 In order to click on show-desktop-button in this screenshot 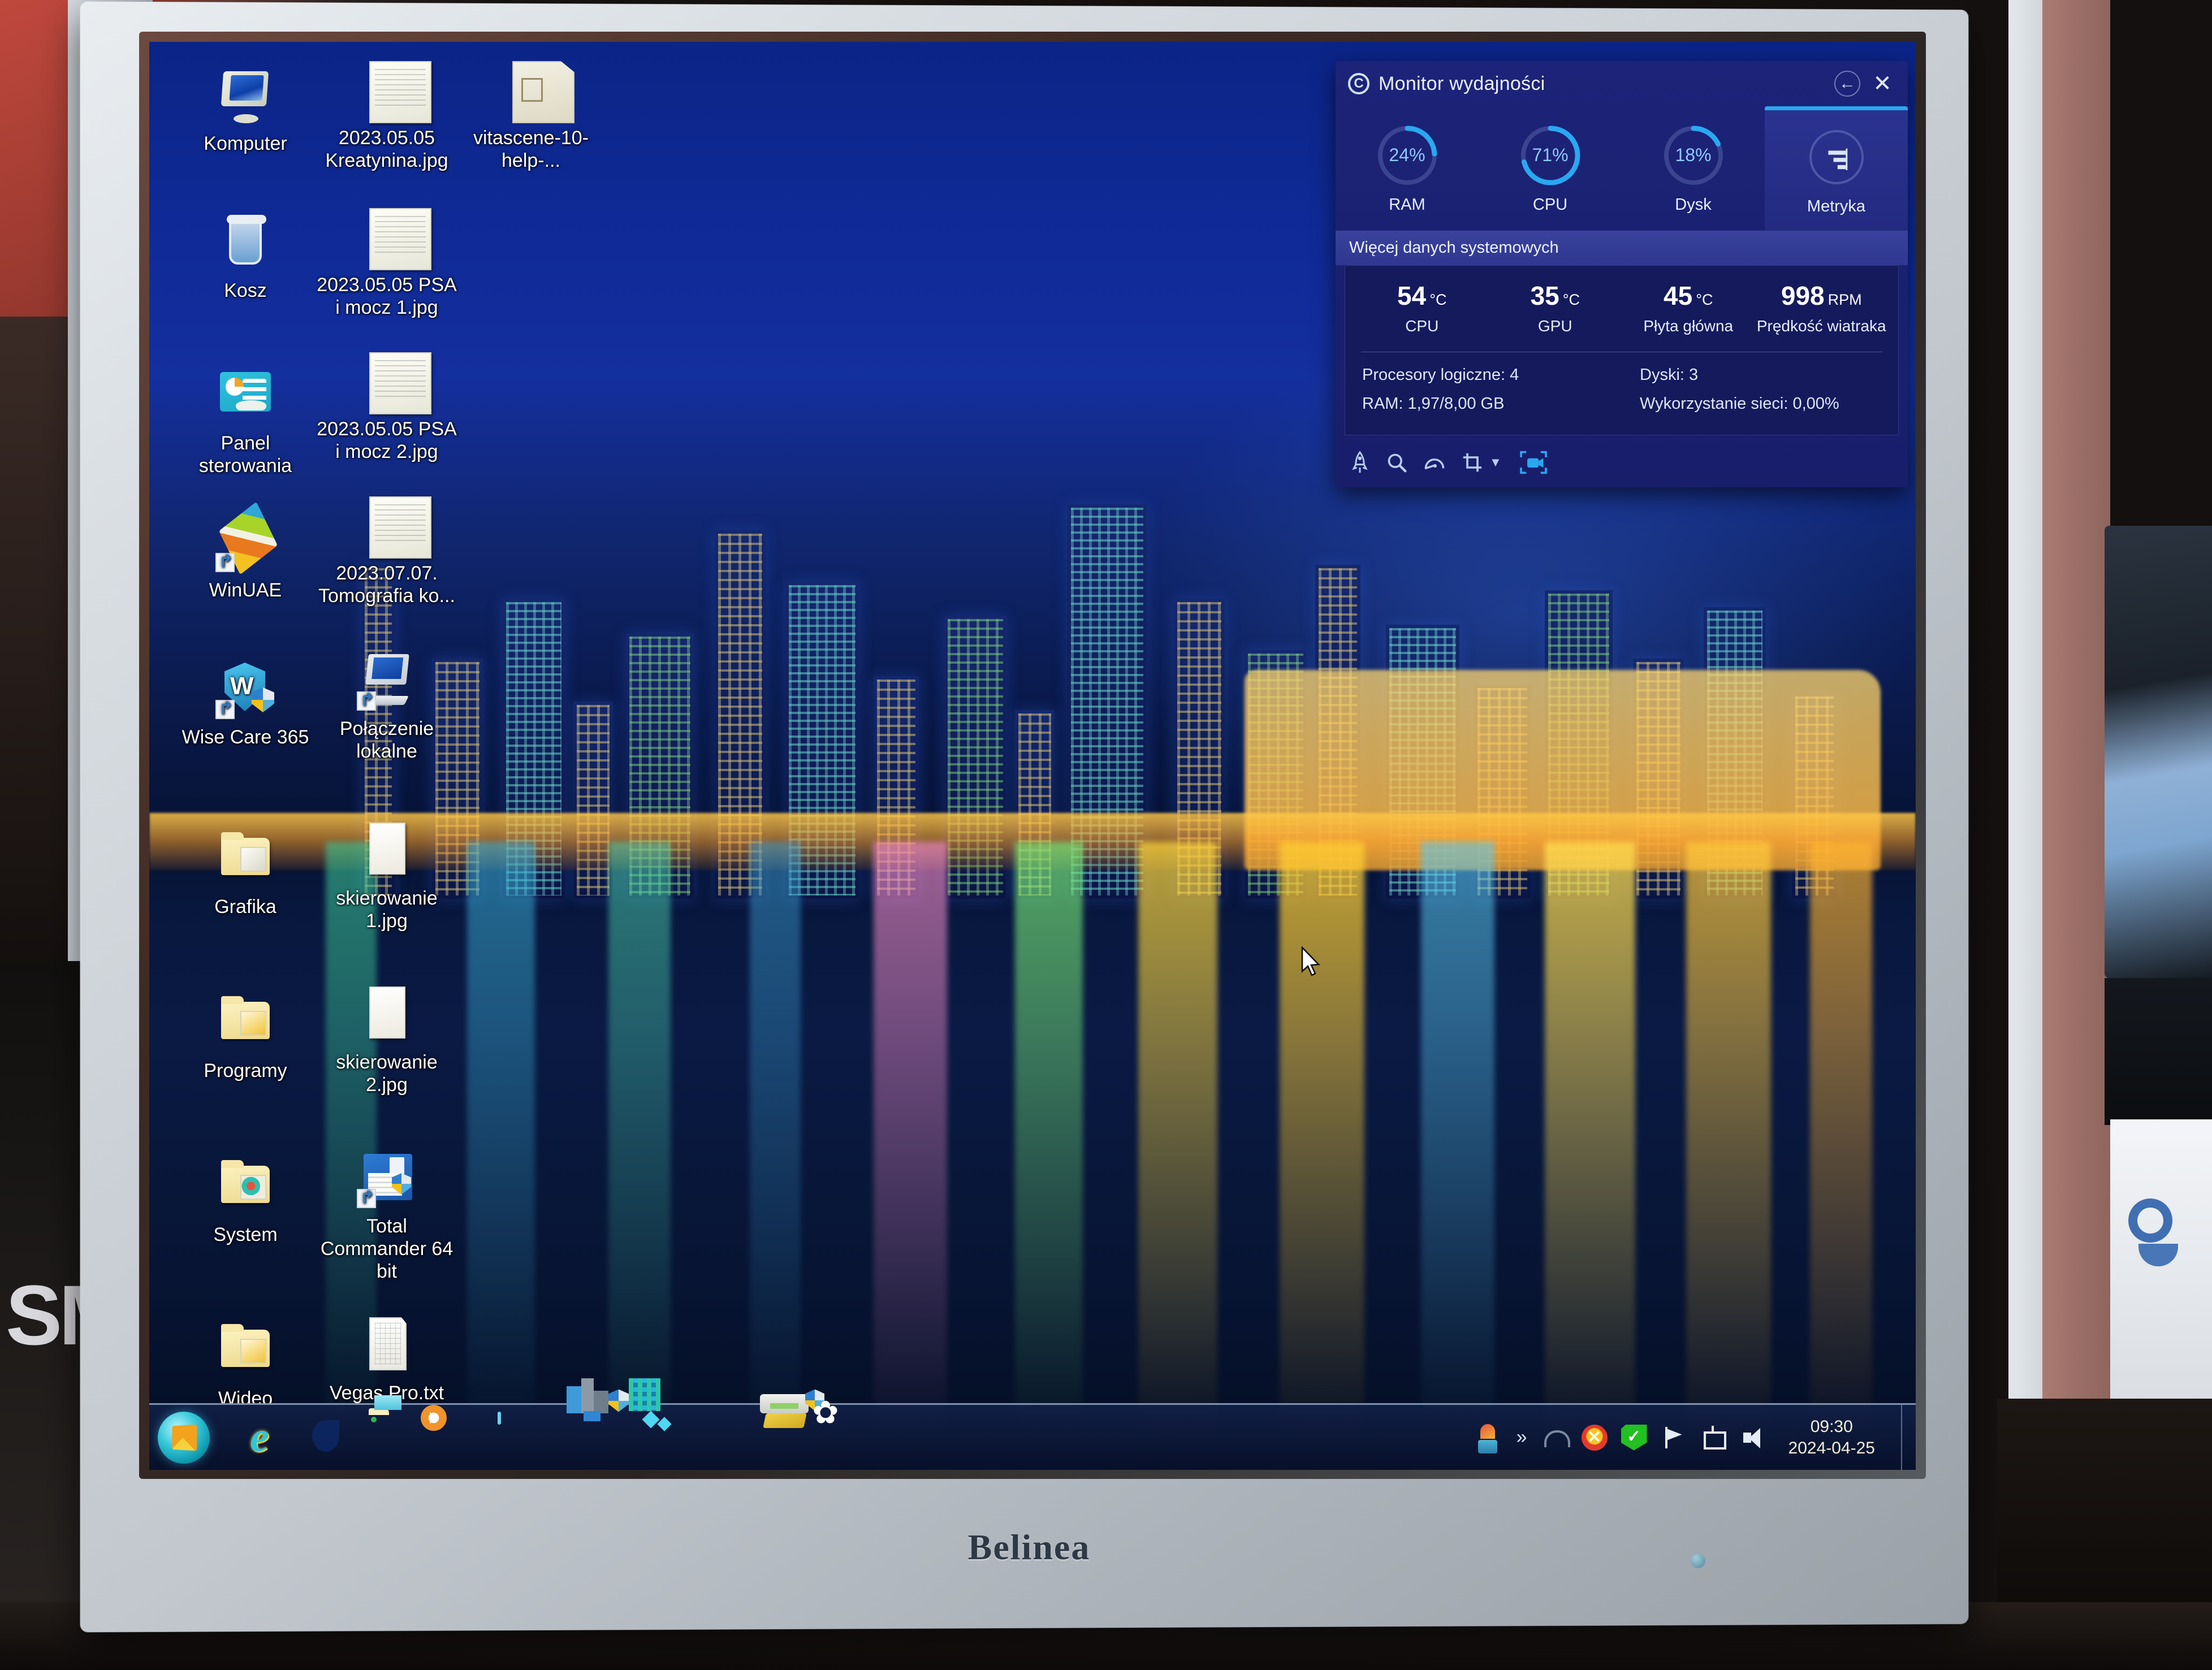, I will do `click(1906, 1437)`.